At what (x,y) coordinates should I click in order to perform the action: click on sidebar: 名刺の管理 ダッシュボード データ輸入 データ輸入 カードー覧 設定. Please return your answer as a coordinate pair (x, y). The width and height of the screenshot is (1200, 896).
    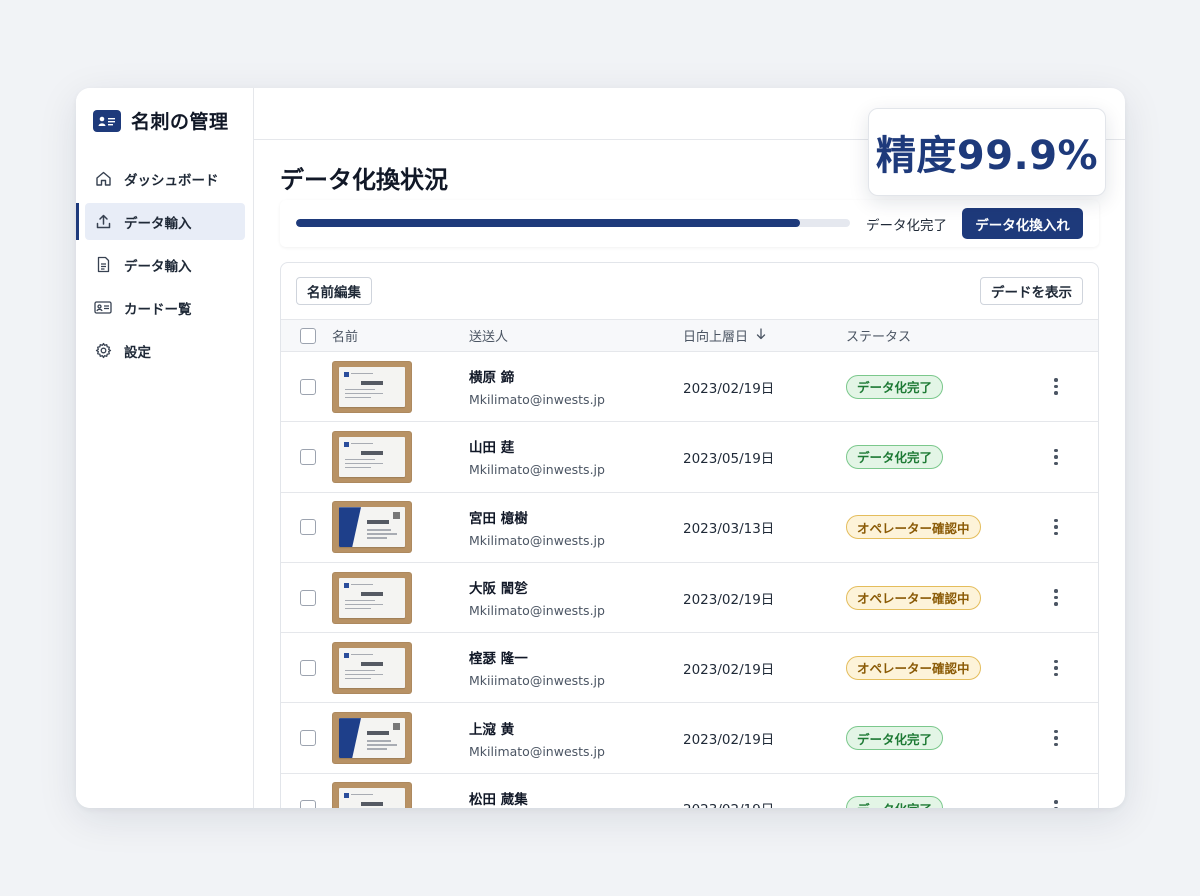
    Looking at the image, I should click on (165, 448).